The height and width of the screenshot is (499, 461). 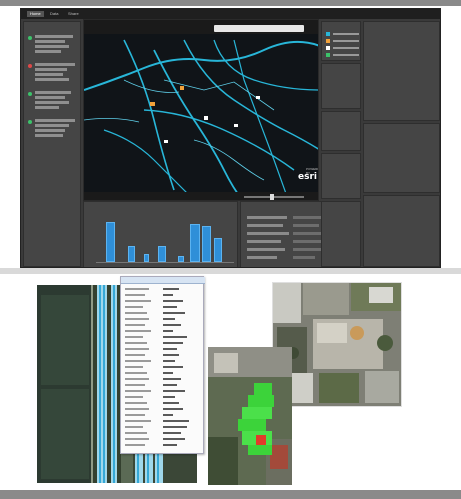 I want to click on legend-panel, so click(x=341, y=41).